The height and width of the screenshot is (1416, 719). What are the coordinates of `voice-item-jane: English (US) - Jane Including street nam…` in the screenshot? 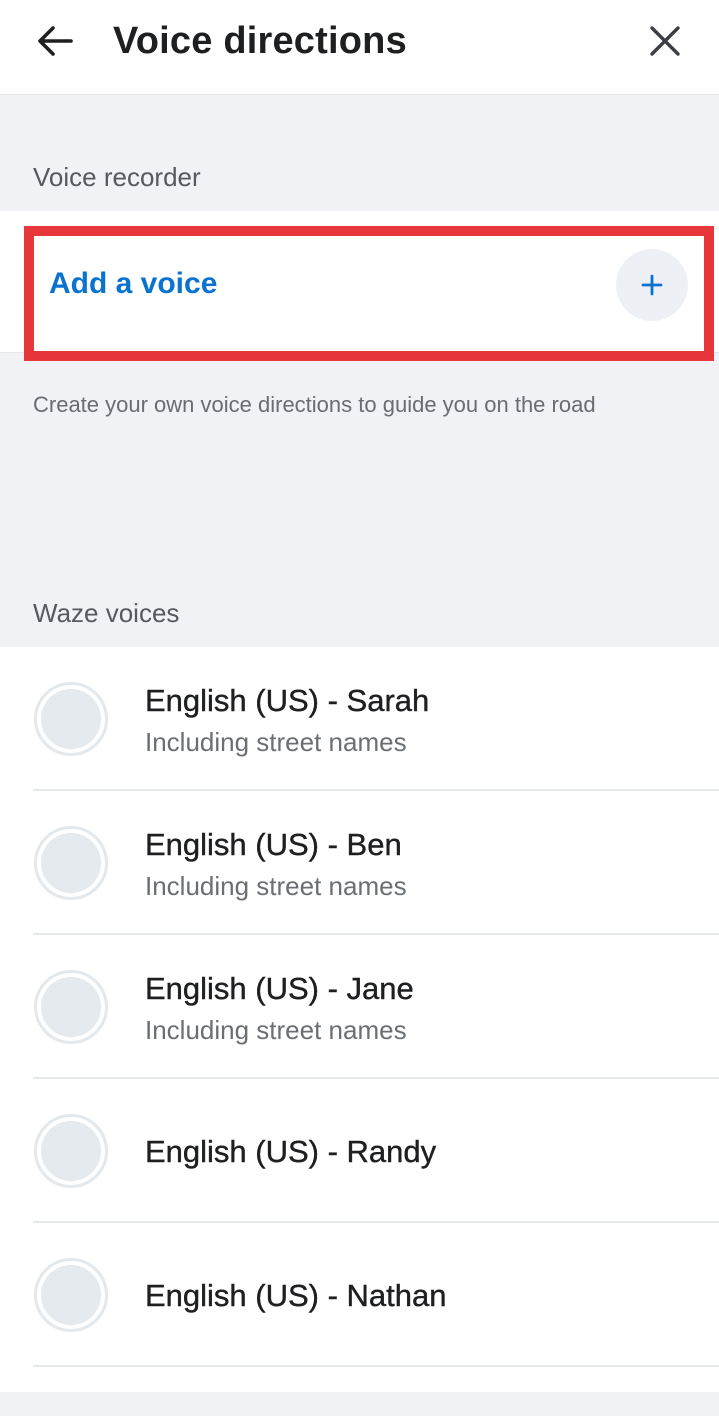 It's located at (359, 1007).